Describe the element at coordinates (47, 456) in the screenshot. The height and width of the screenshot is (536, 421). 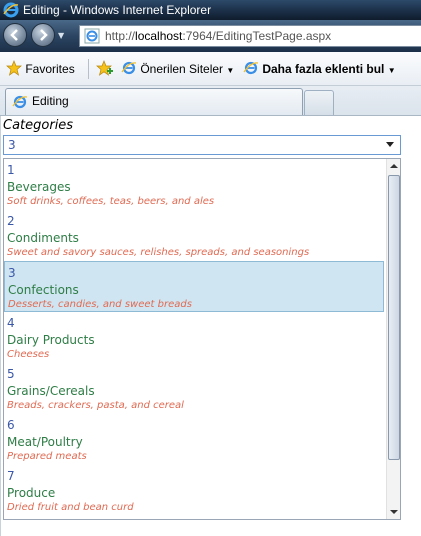
I see `category-description: Prepared meats` at that location.